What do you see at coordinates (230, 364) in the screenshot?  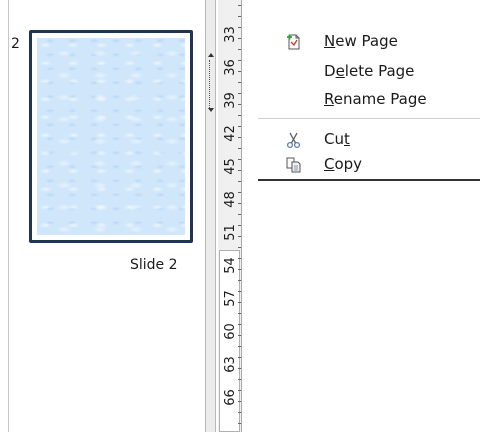 I see `ruler-label: 63` at bounding box center [230, 364].